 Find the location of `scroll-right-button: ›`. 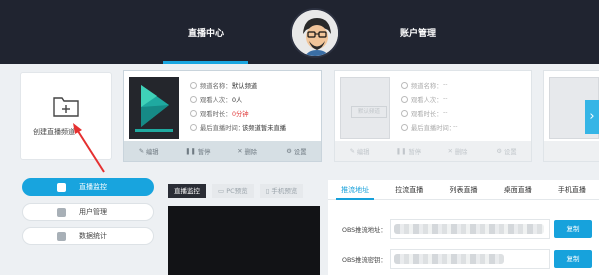

scroll-right-button: › is located at coordinates (592, 117).